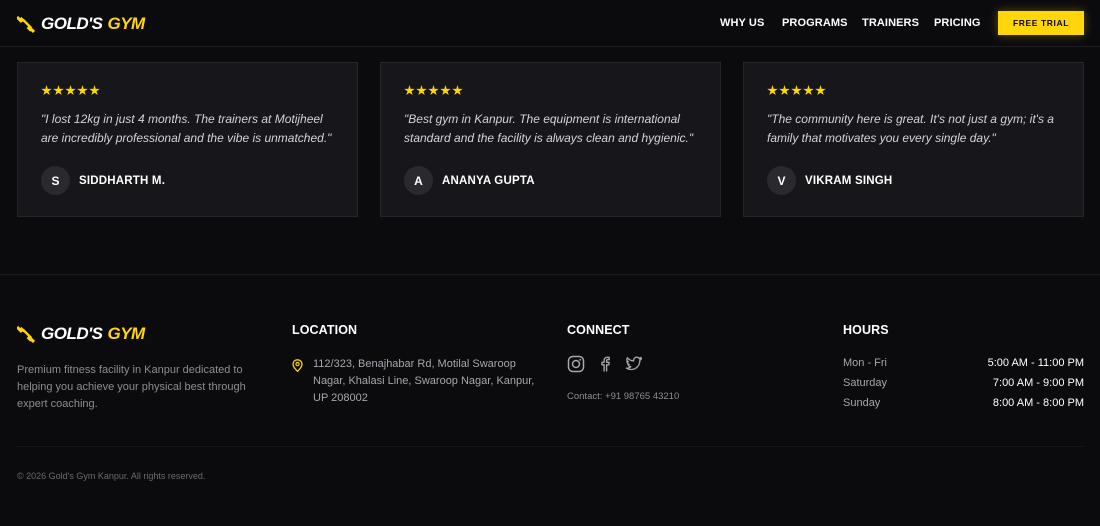  I want to click on map-pin-icon, so click(297, 365).